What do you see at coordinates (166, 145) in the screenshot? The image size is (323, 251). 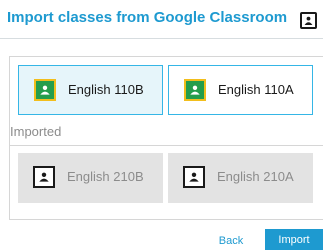 I see `imported-section-divider` at bounding box center [166, 145].